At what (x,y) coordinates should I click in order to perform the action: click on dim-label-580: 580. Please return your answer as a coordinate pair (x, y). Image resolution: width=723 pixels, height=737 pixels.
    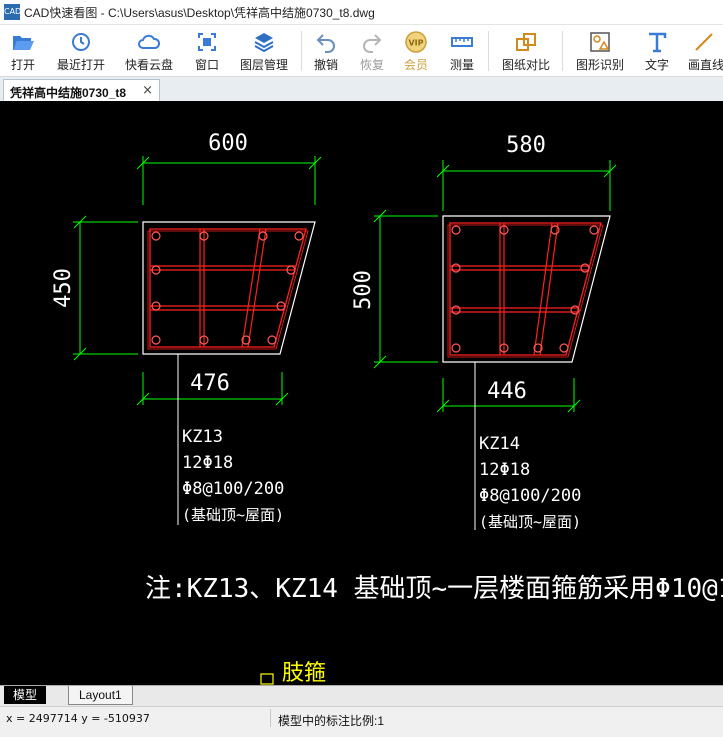
    Looking at the image, I should click on (526, 145).